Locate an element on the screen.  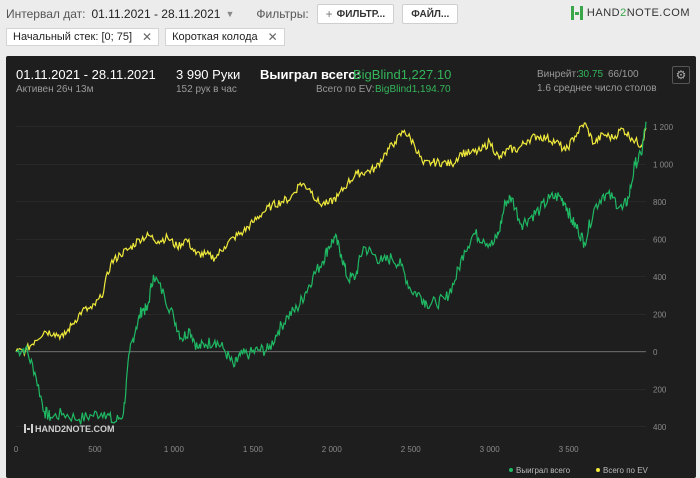
logo-text-note: NOTE.COM is located at coordinates (658, 13).